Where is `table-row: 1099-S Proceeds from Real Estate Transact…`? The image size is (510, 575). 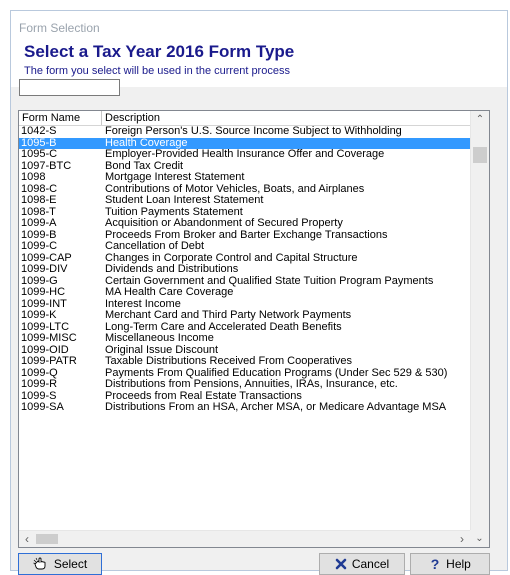
table-row: 1099-S Proceeds from Real Estate Transact… is located at coordinates (244, 397).